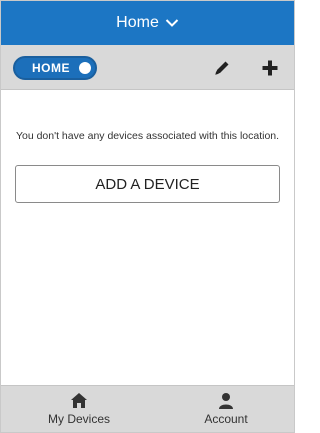 The height and width of the screenshot is (433, 320). Describe the element at coordinates (222, 68) in the screenshot. I see `pencil-icon` at that location.